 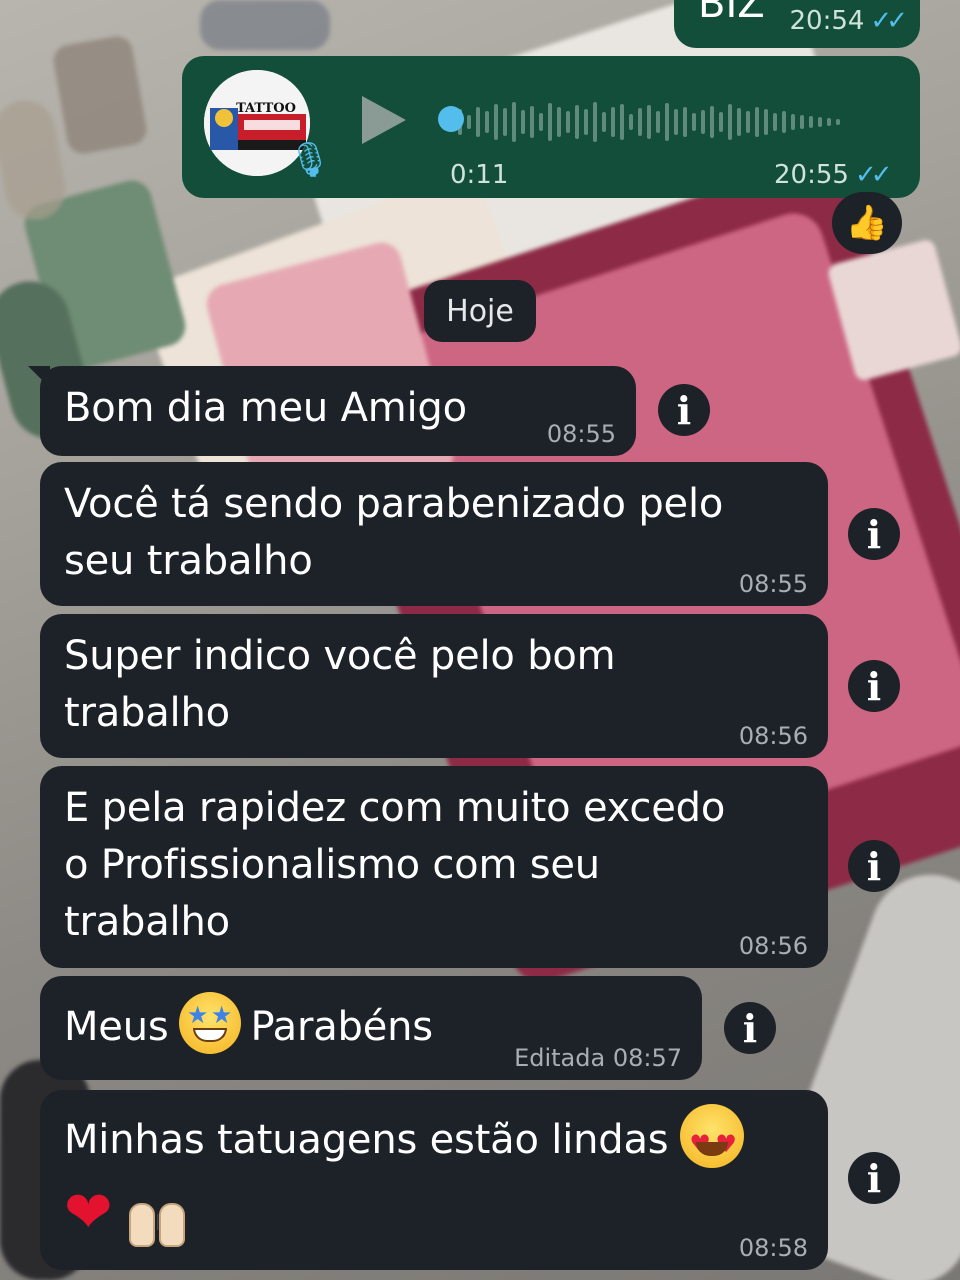 What do you see at coordinates (248, 1026) in the screenshot?
I see `message-text: Meus ★ ★ Parabéns` at bounding box center [248, 1026].